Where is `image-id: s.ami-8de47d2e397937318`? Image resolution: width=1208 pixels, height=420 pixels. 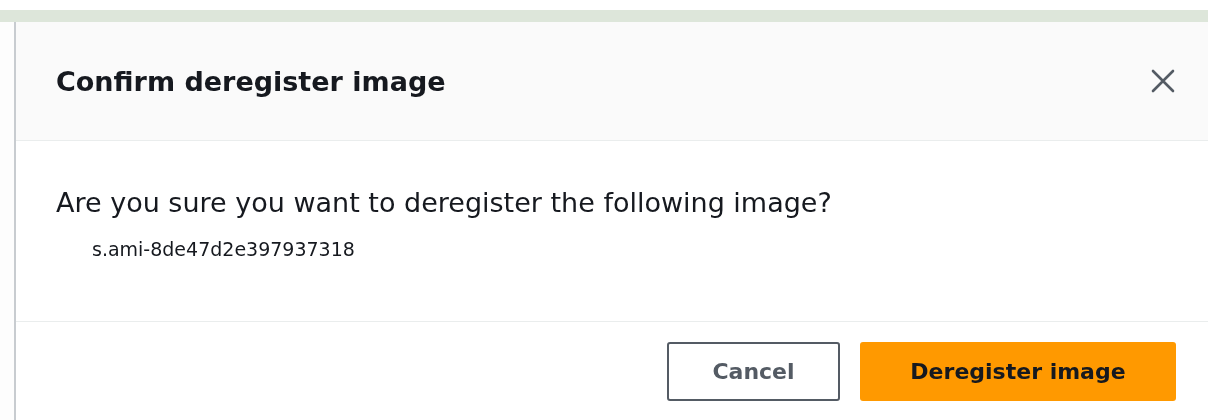
image-id: s.ami-8de47d2e397937318 is located at coordinates (224, 249).